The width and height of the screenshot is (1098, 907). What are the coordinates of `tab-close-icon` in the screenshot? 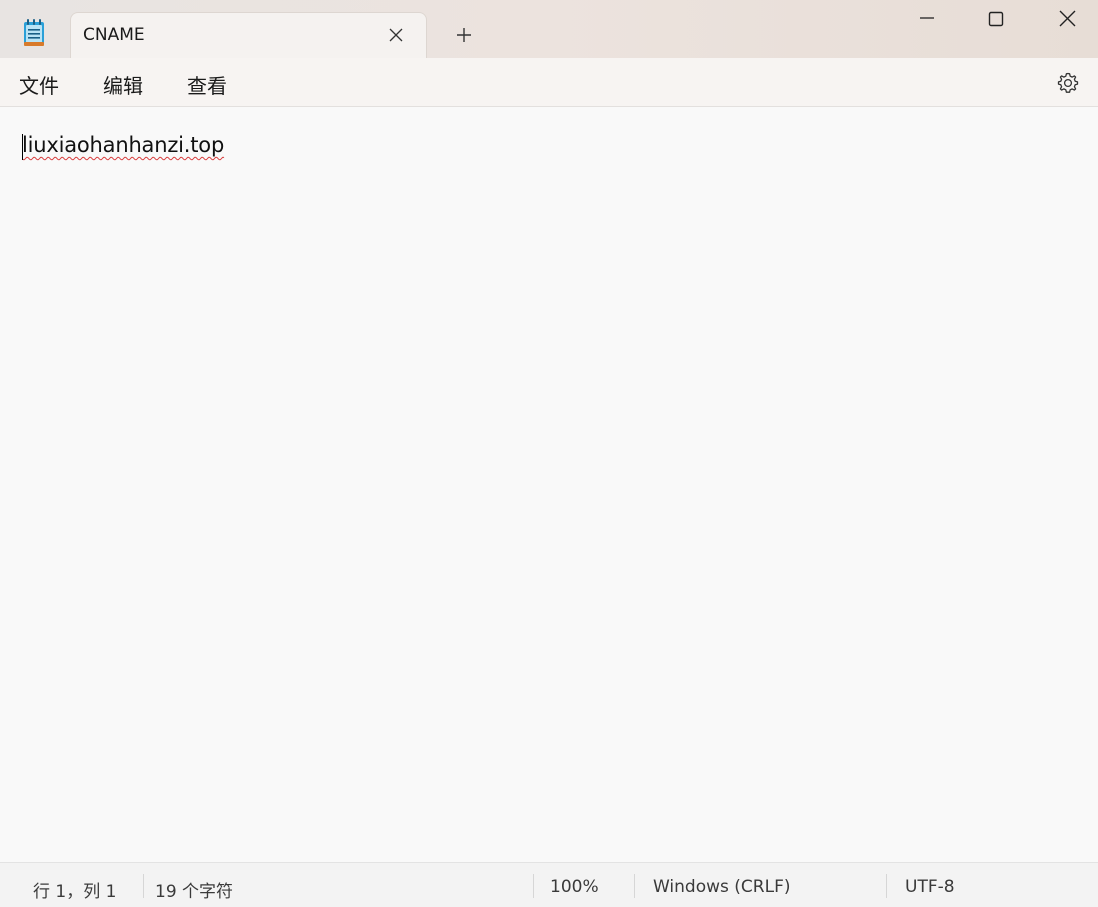 It's located at (396, 35).